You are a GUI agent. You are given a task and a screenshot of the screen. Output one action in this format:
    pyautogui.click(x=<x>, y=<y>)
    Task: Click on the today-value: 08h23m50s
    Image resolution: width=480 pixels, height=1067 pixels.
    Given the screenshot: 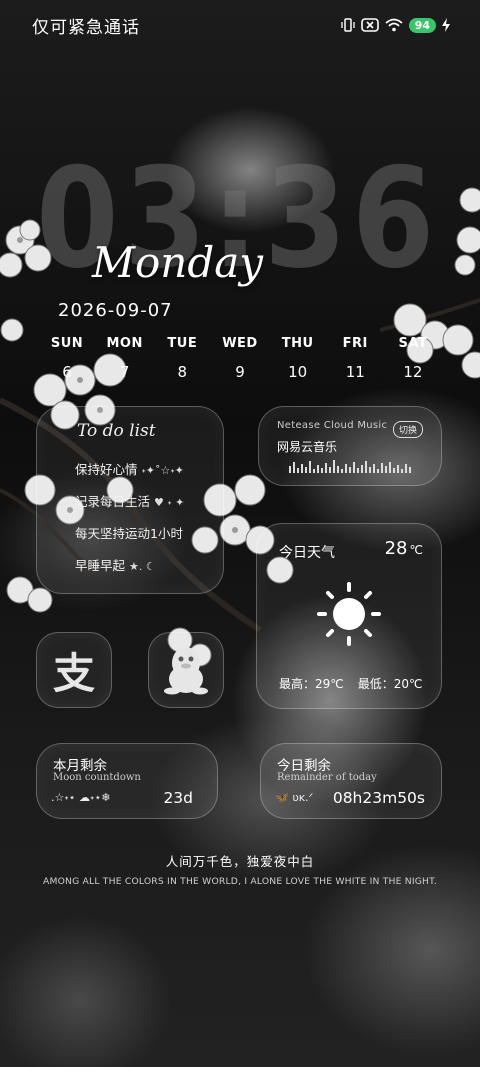 What is the action you would take?
    pyautogui.click(x=378, y=798)
    